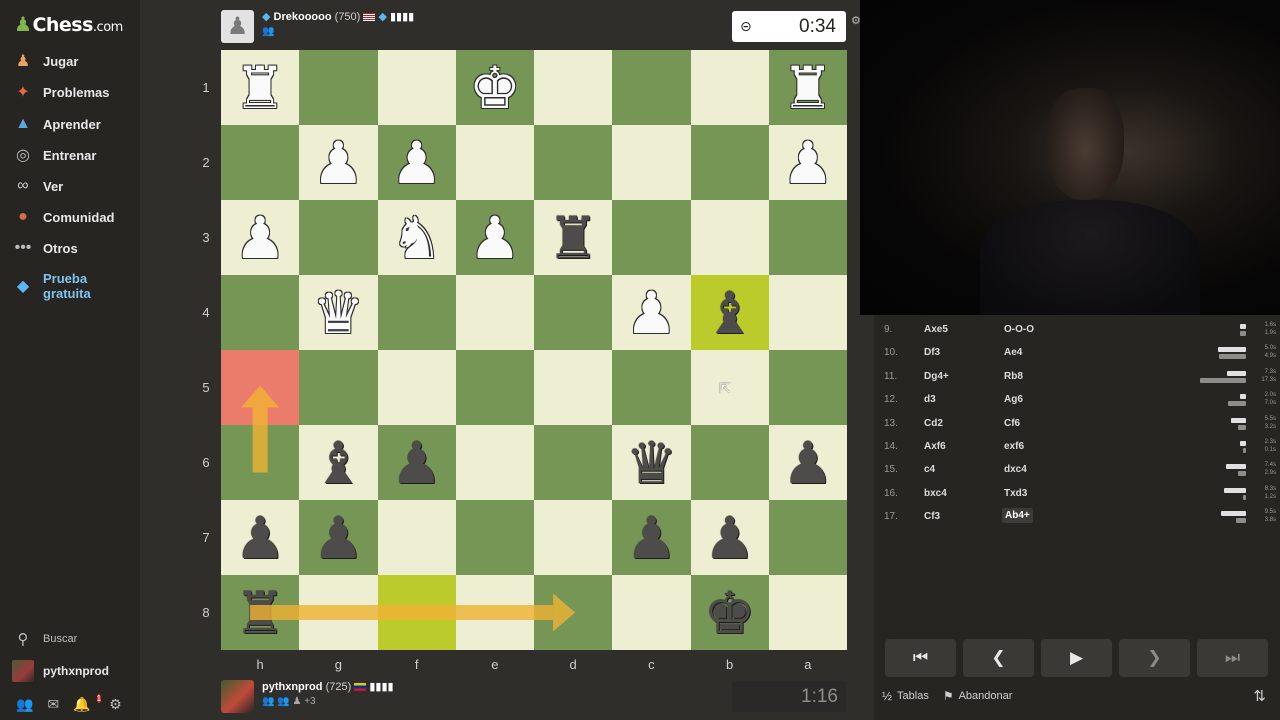  What do you see at coordinates (260, 387) in the screenshot?
I see `square-h5` at bounding box center [260, 387].